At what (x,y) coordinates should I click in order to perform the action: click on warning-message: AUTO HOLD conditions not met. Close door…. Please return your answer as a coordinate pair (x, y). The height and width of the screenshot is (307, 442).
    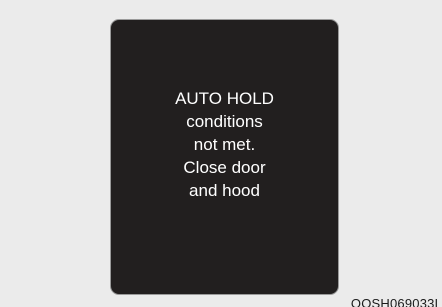
    Looking at the image, I should click on (224, 144).